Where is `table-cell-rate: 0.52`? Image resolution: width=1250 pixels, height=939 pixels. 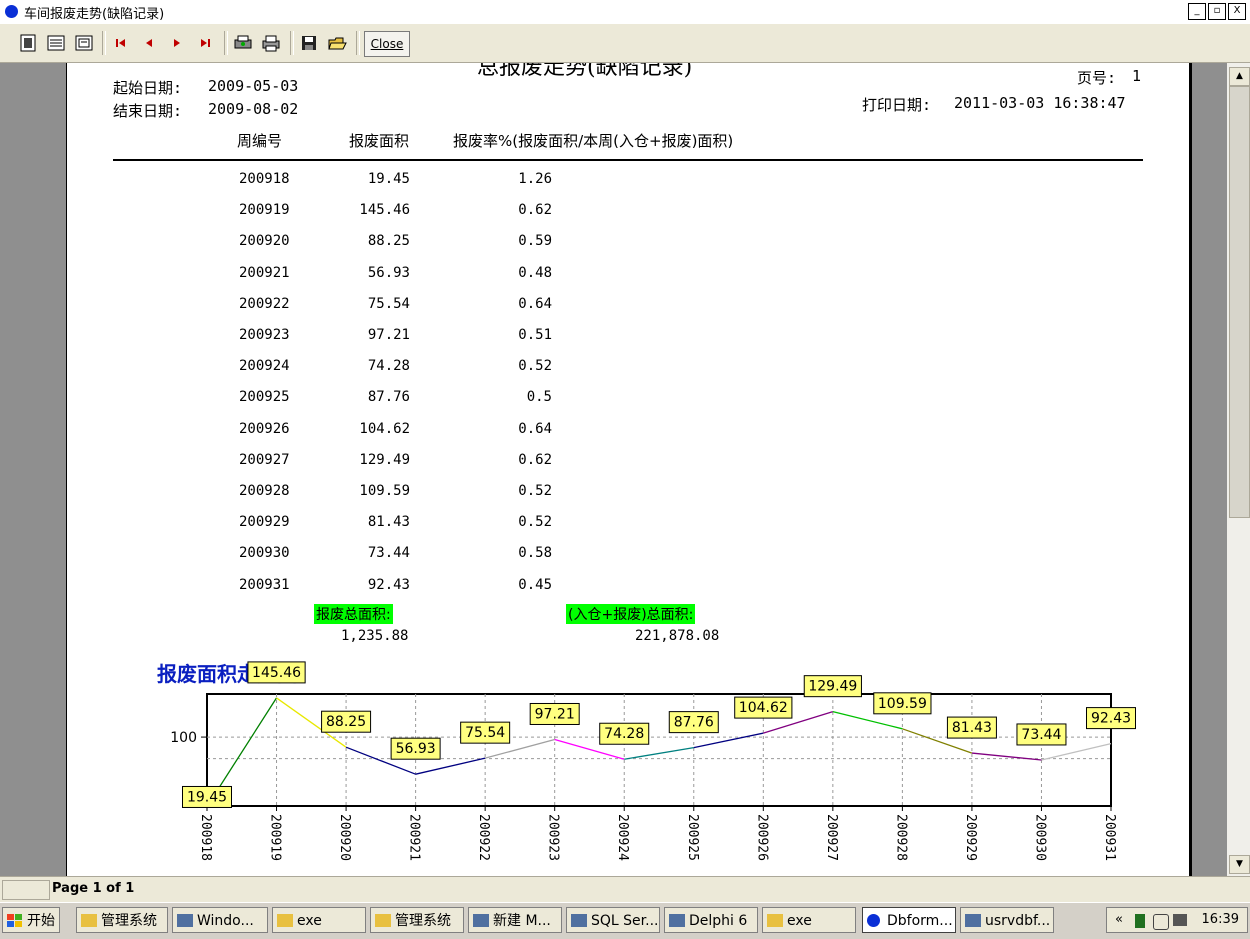 table-cell-rate: 0.52 is located at coordinates (535, 522).